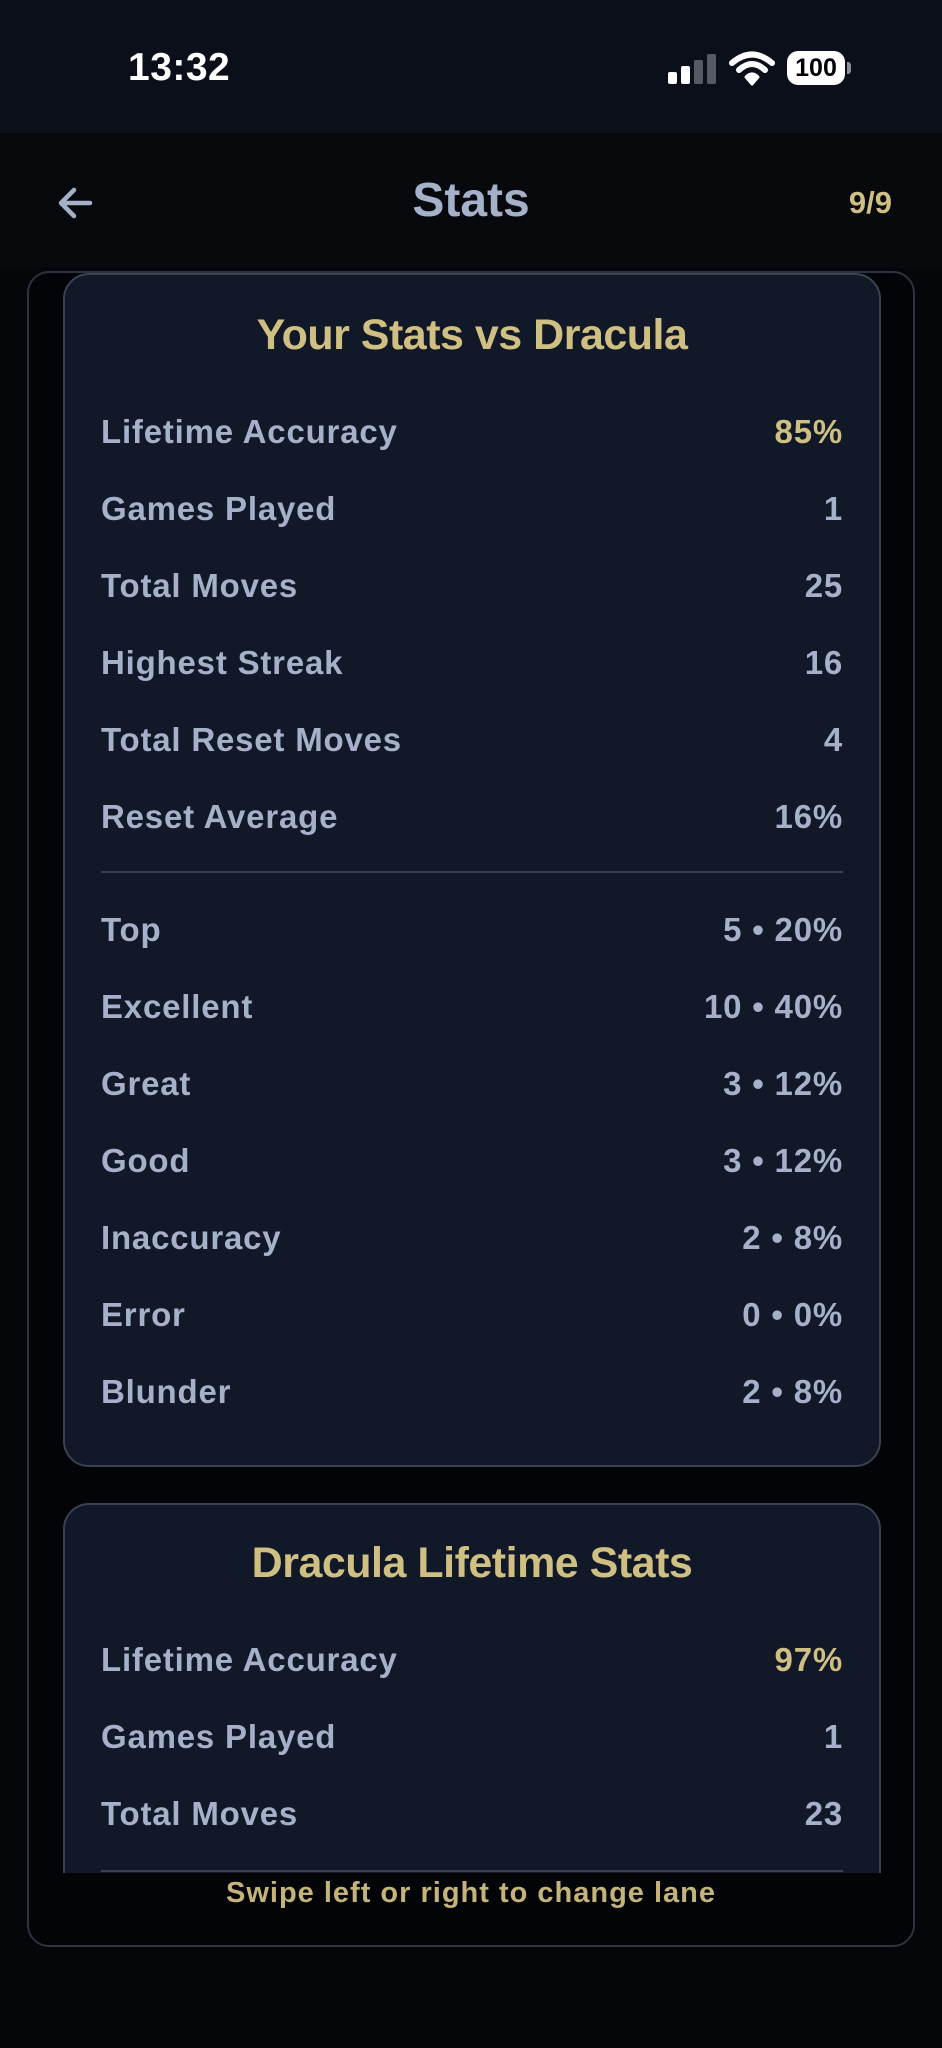  Describe the element at coordinates (472, 936) in the screenshot. I see `stat-row-top: Top 5 • 20%` at that location.